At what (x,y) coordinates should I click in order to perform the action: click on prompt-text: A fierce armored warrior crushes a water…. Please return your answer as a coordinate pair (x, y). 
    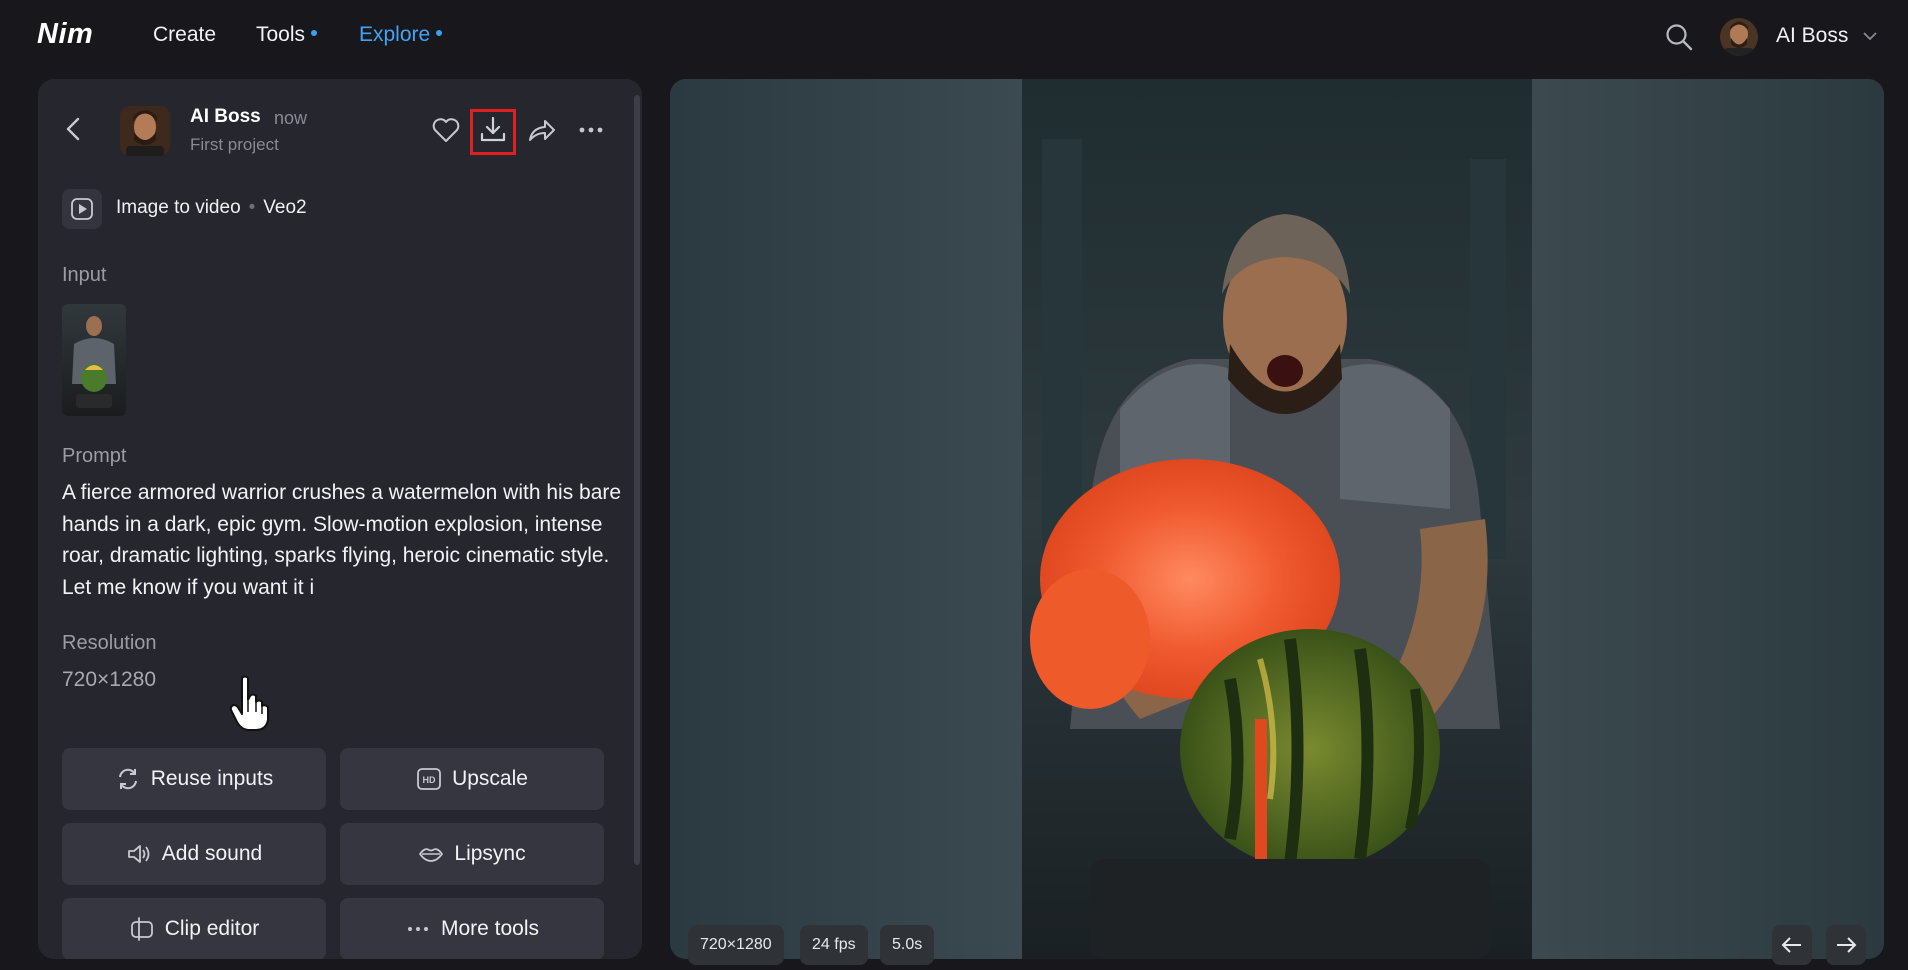
    Looking at the image, I should click on (342, 540).